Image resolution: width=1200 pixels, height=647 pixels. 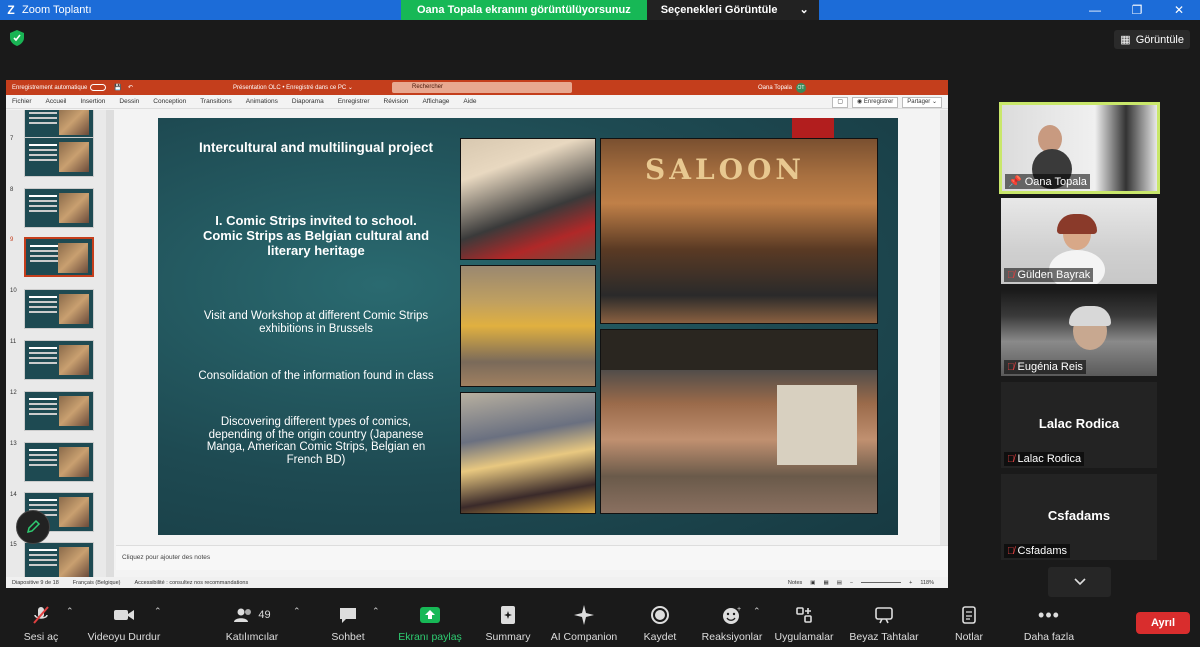 I want to click on unmute-button: Sesi aç, so click(x=41, y=623).